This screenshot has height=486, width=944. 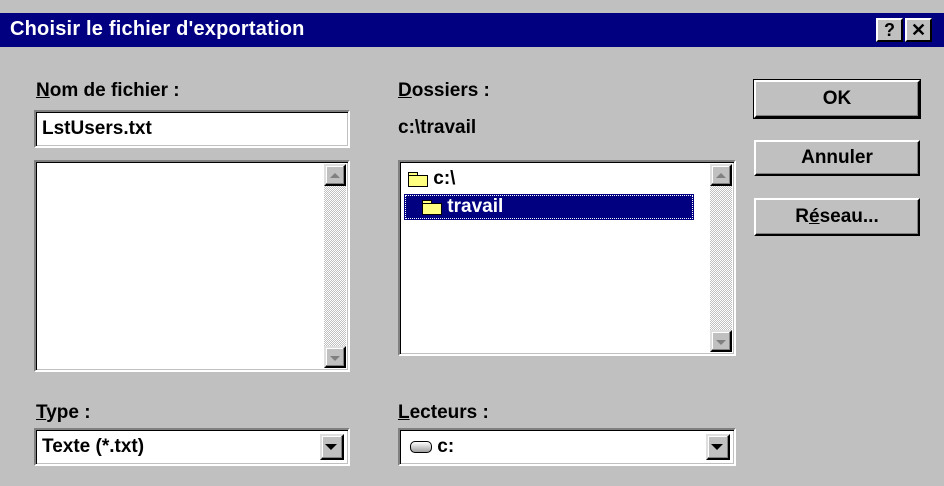 What do you see at coordinates (63, 412) in the screenshot?
I see `type-label: Type :` at bounding box center [63, 412].